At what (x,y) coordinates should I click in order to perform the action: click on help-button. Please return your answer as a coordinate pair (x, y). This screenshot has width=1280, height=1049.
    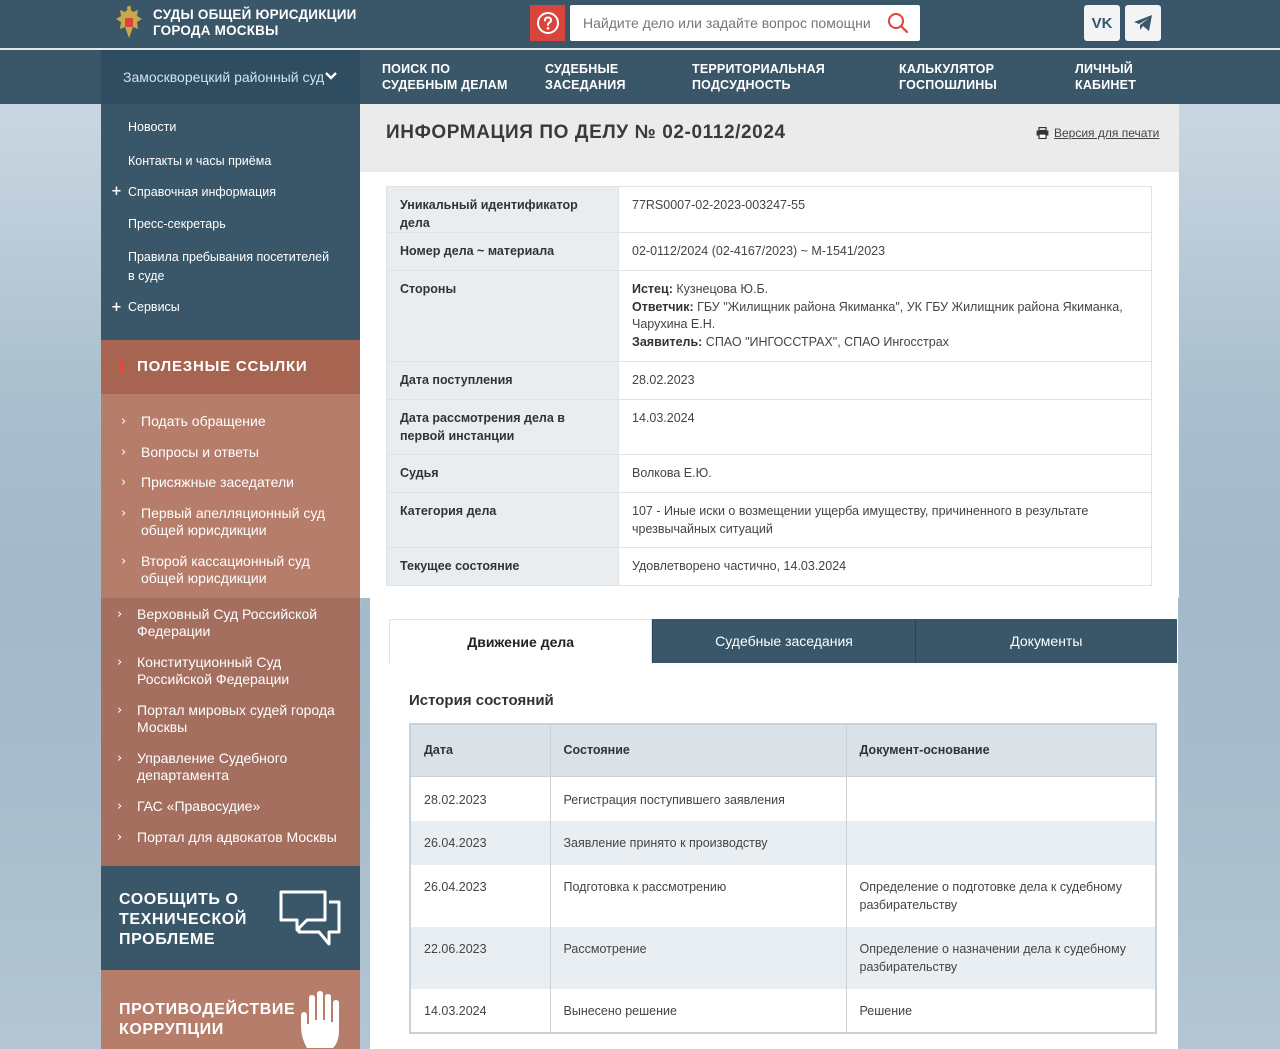
    Looking at the image, I should click on (547, 23).